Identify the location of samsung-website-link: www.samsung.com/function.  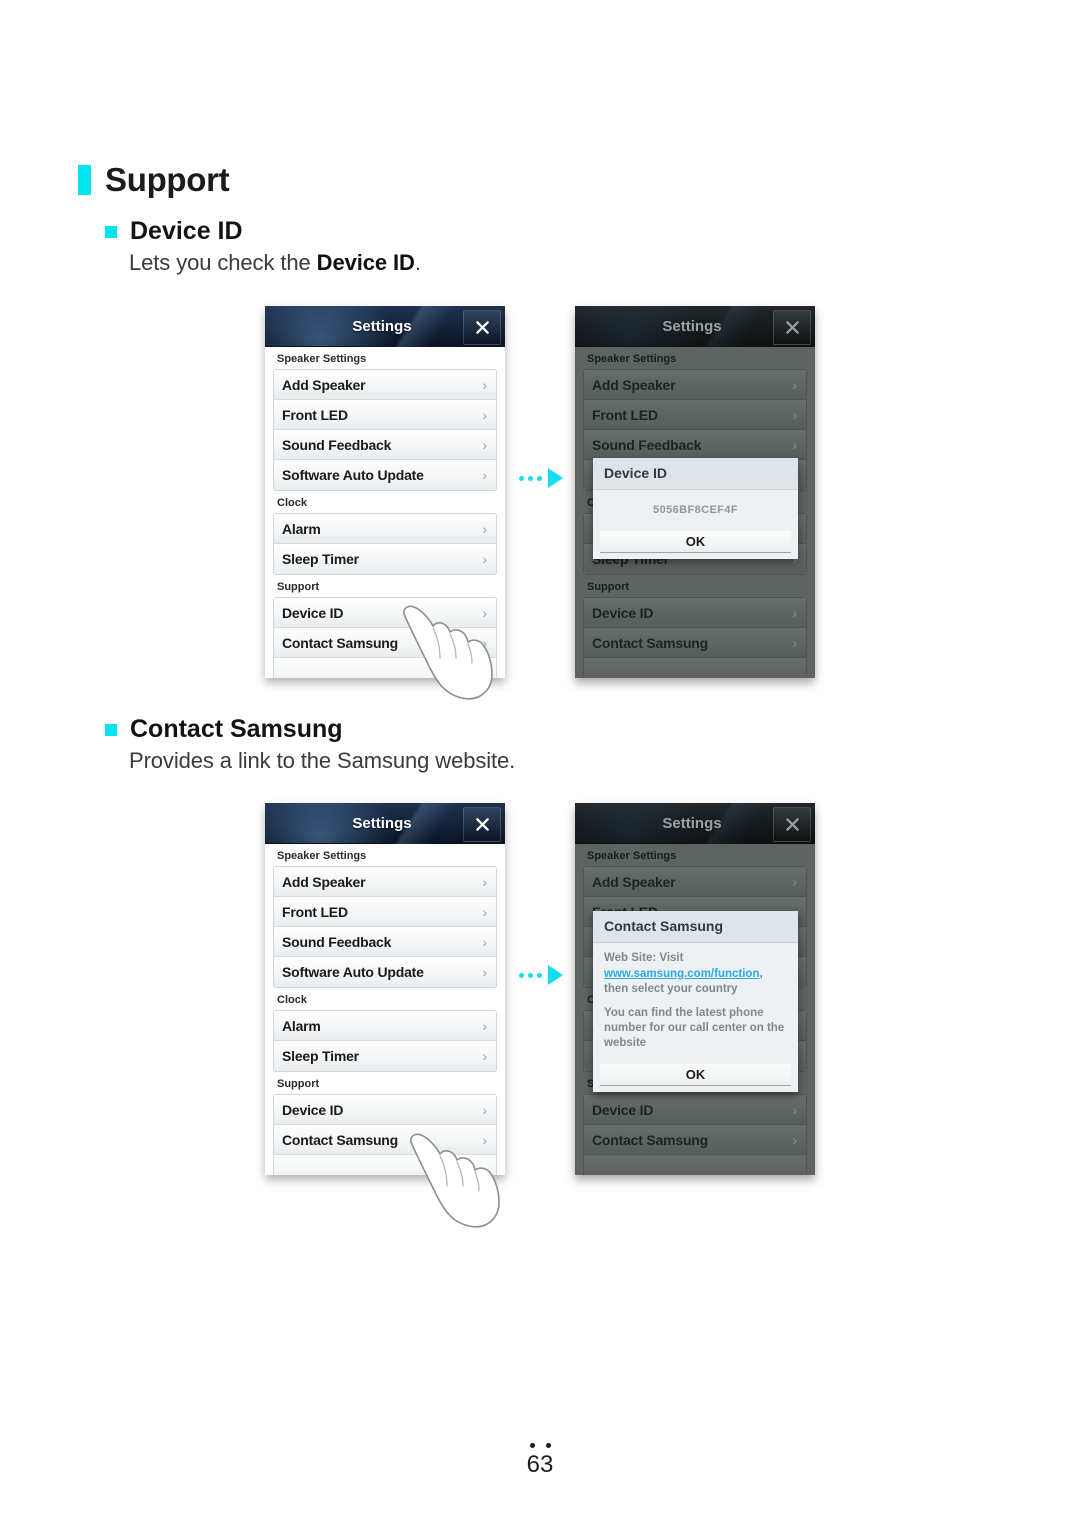
(681, 974).